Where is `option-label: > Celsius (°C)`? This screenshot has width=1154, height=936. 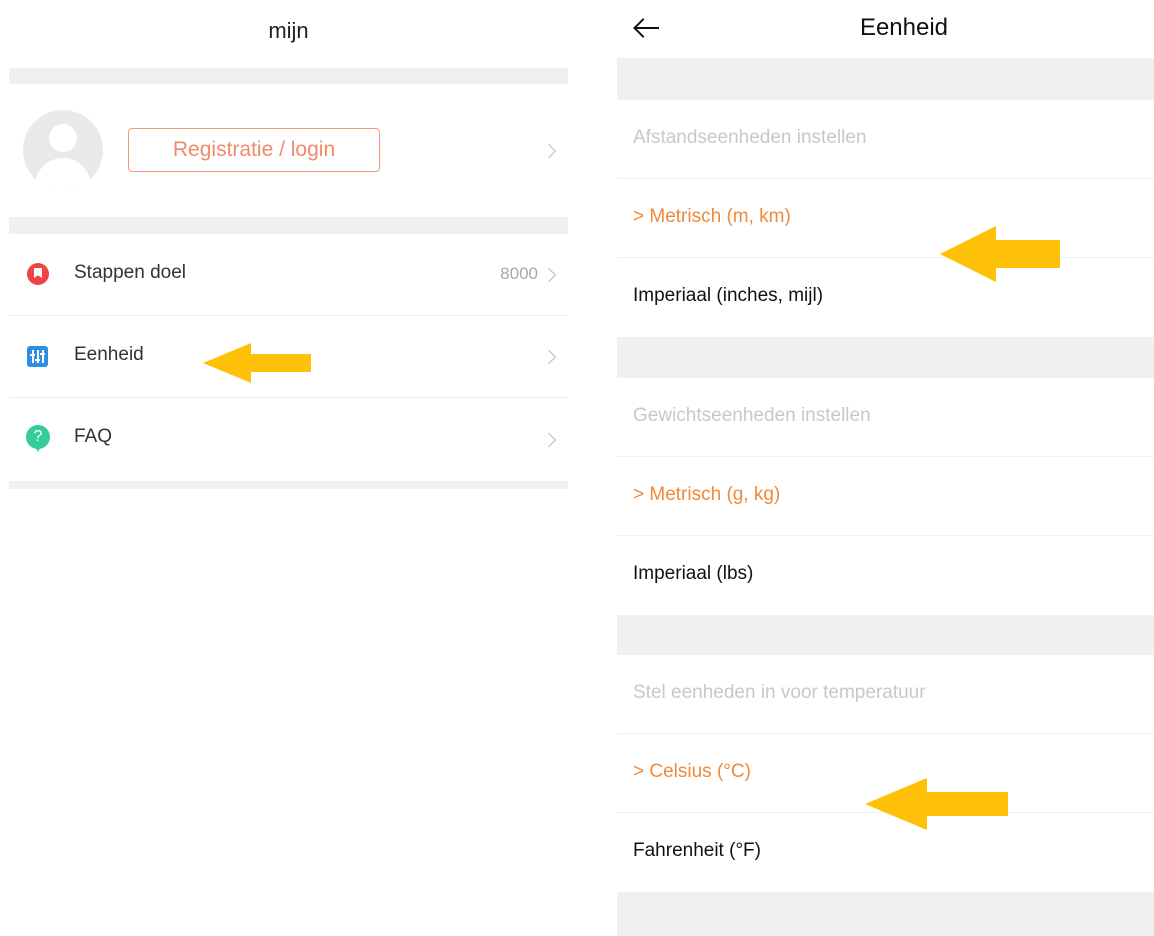 option-label: > Celsius (°C) is located at coordinates (692, 771).